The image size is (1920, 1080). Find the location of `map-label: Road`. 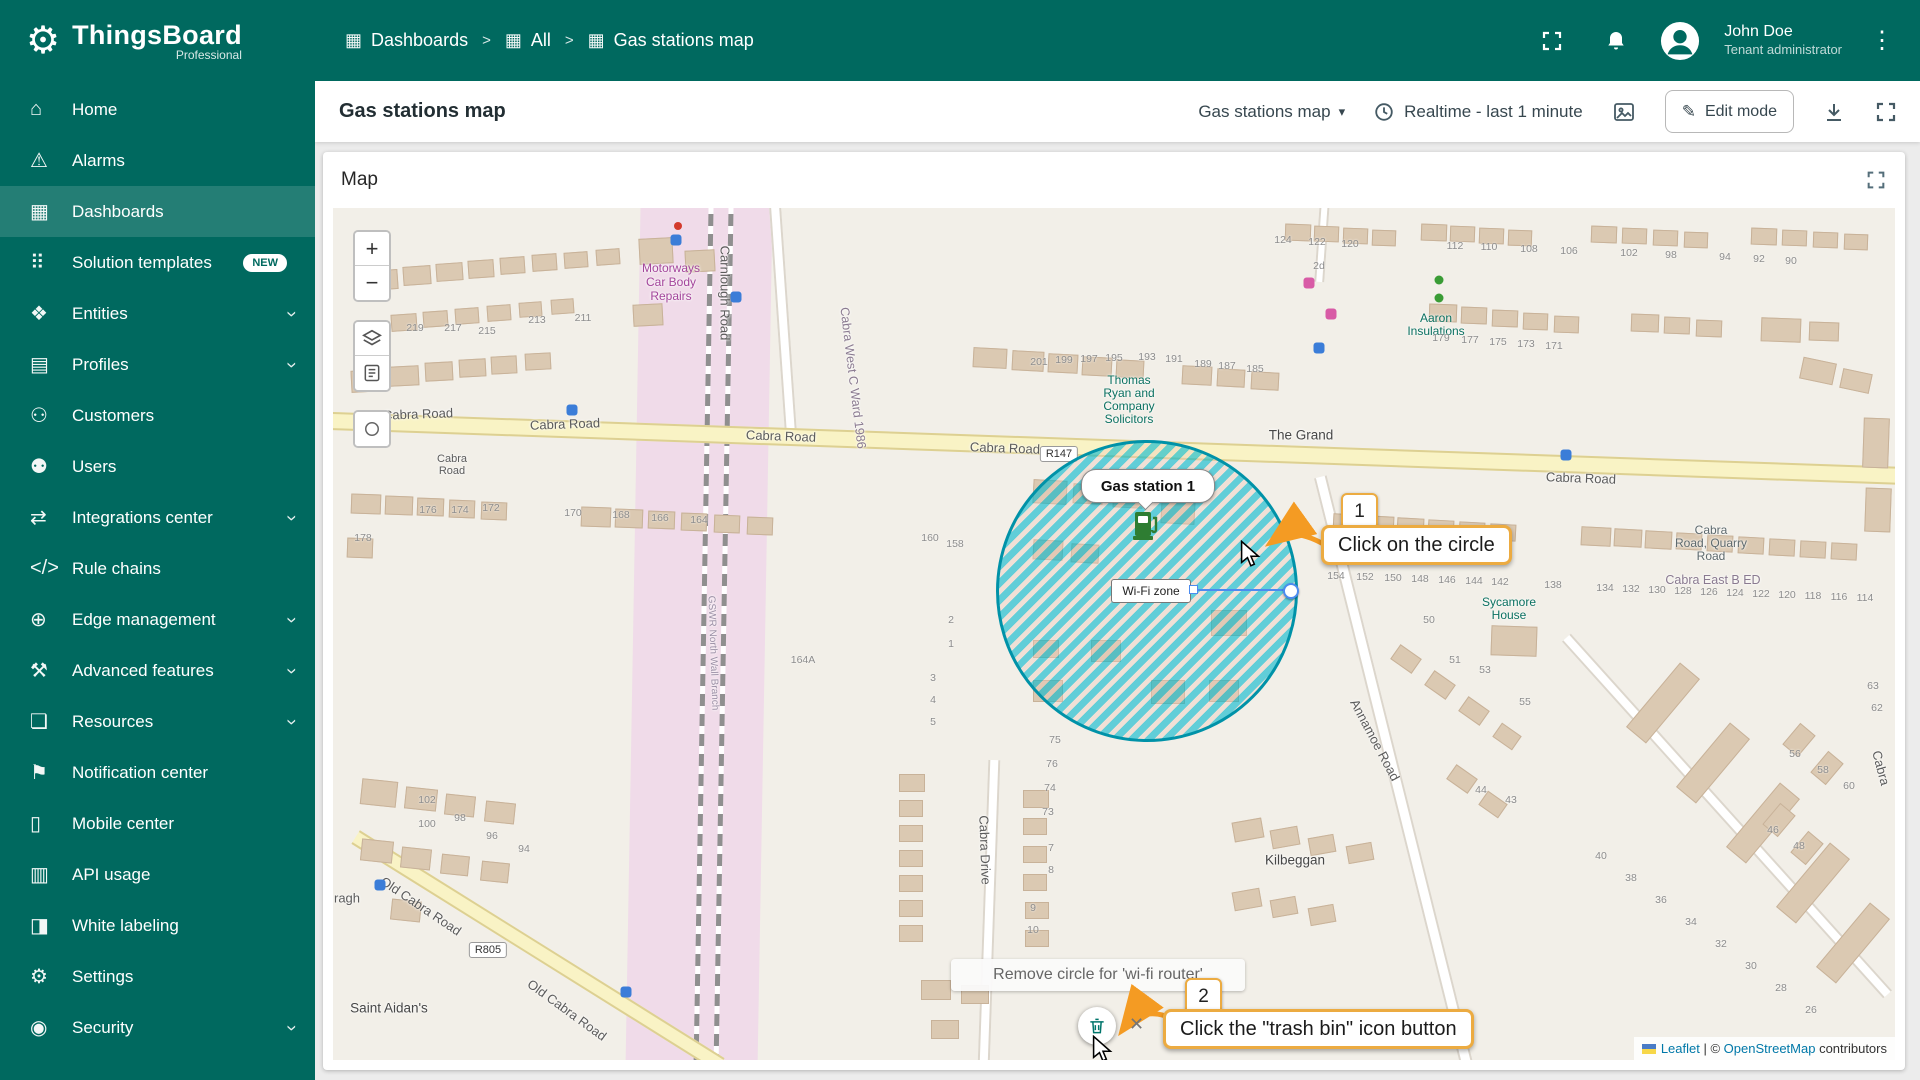

map-label: Road is located at coordinates (452, 471).